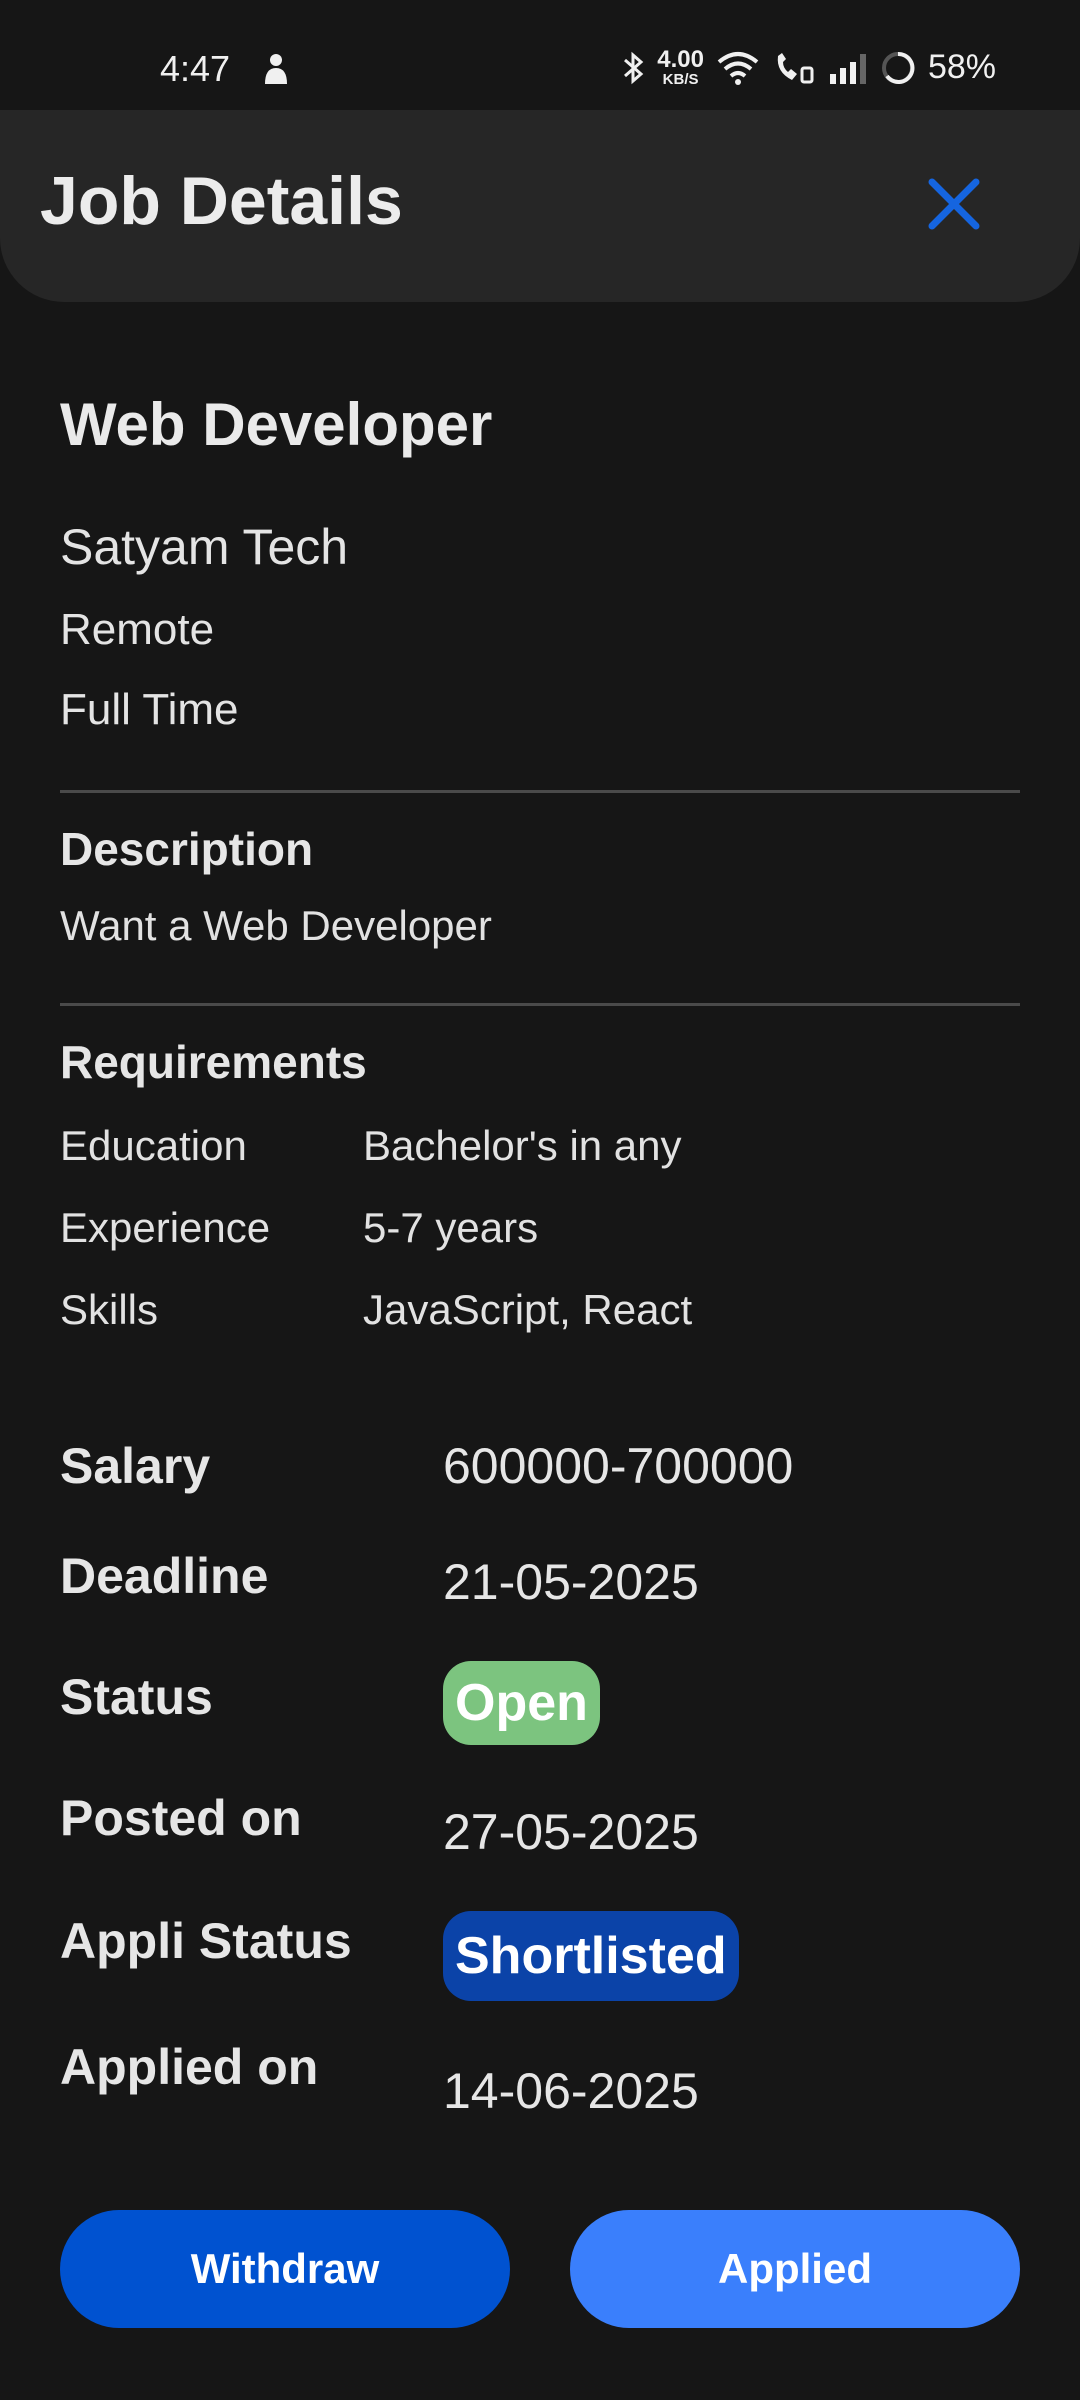 Image resolution: width=1080 pixels, height=2400 pixels. What do you see at coordinates (522, 1145) in the screenshot?
I see `requirement-education-value: Bachelor's in any` at bounding box center [522, 1145].